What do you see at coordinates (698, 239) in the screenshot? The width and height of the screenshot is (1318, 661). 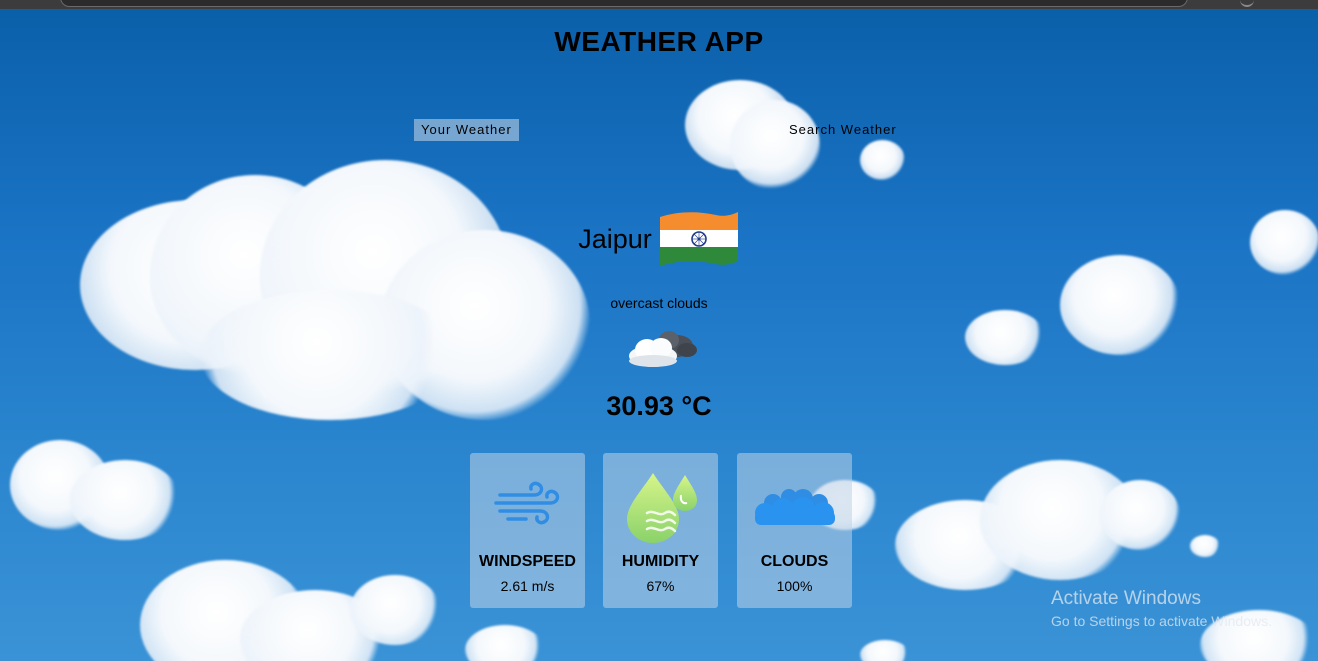 I see `india-flag-icon` at bounding box center [698, 239].